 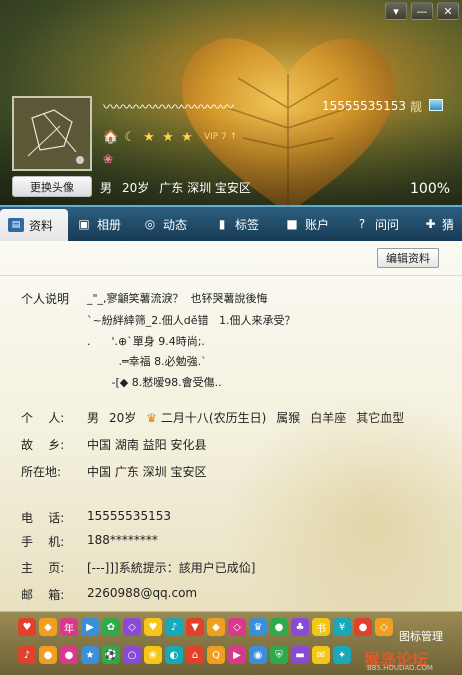 What do you see at coordinates (317, 224) in the screenshot?
I see `tab-label: 账户` at bounding box center [317, 224].